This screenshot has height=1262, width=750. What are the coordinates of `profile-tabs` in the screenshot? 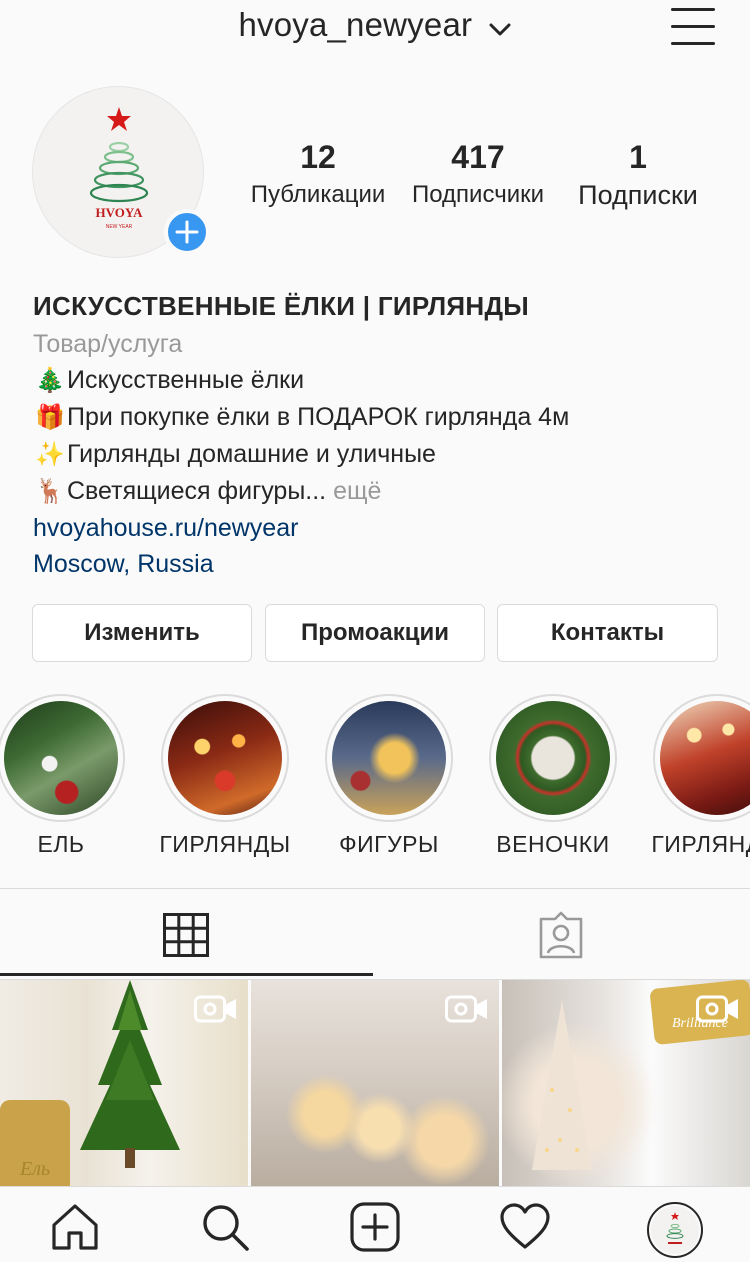 It's located at (375, 934).